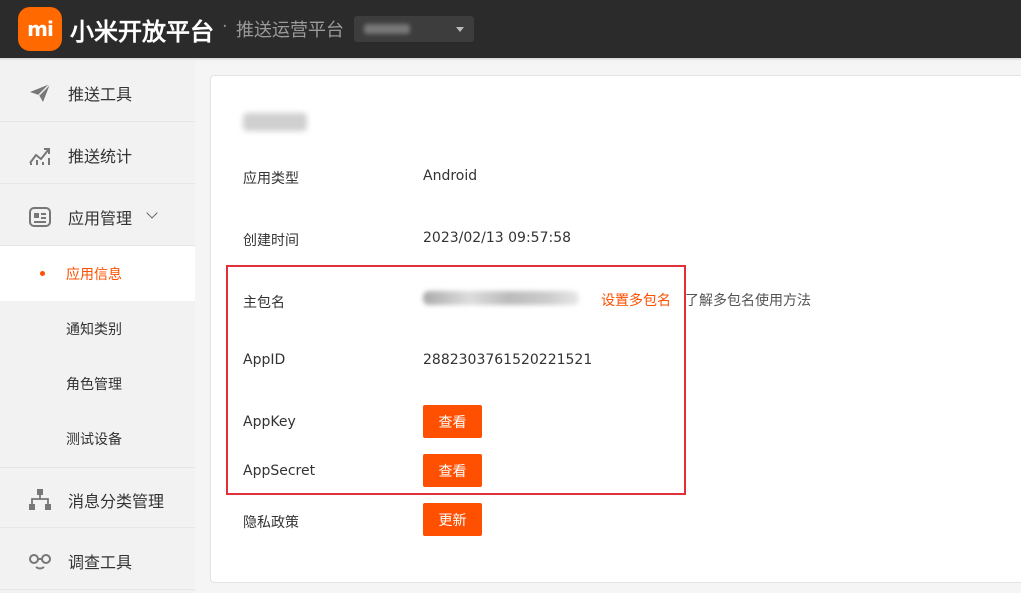  Describe the element at coordinates (94, 330) in the screenshot. I see `sidebar-subitem-label: 通知类别` at that location.